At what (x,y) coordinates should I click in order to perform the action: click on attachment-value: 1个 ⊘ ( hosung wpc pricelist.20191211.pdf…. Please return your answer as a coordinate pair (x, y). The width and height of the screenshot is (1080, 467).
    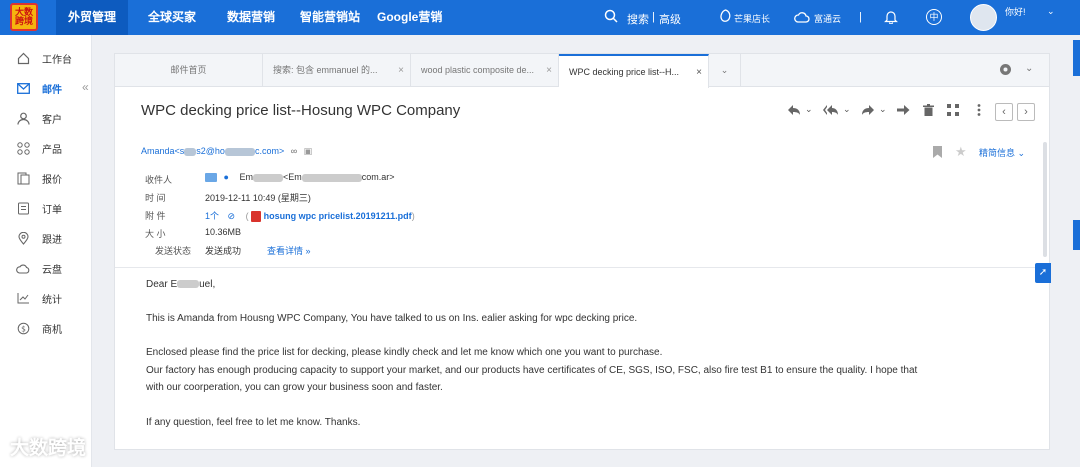
    Looking at the image, I should click on (310, 216).